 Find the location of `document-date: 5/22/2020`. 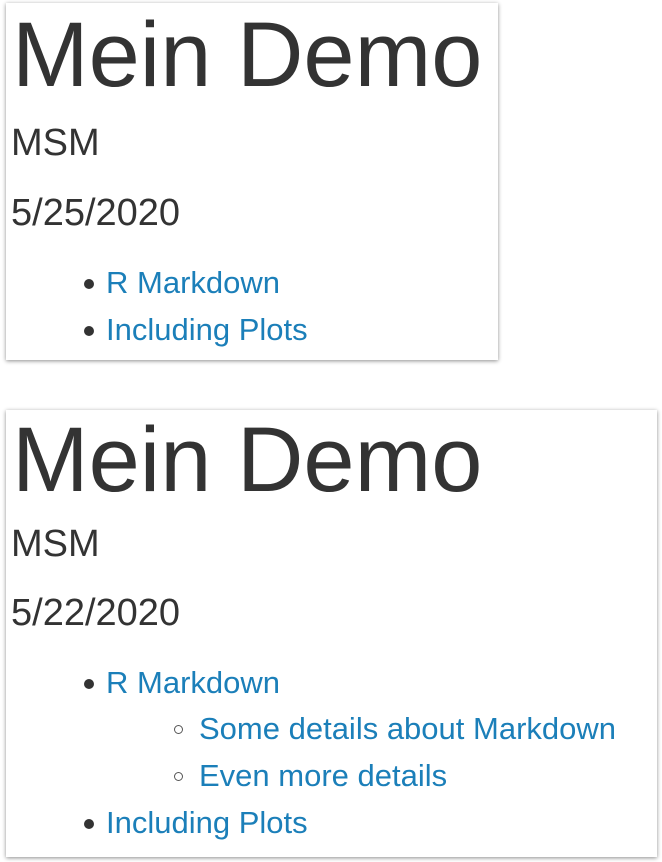

document-date: 5/22/2020 is located at coordinates (96, 613).